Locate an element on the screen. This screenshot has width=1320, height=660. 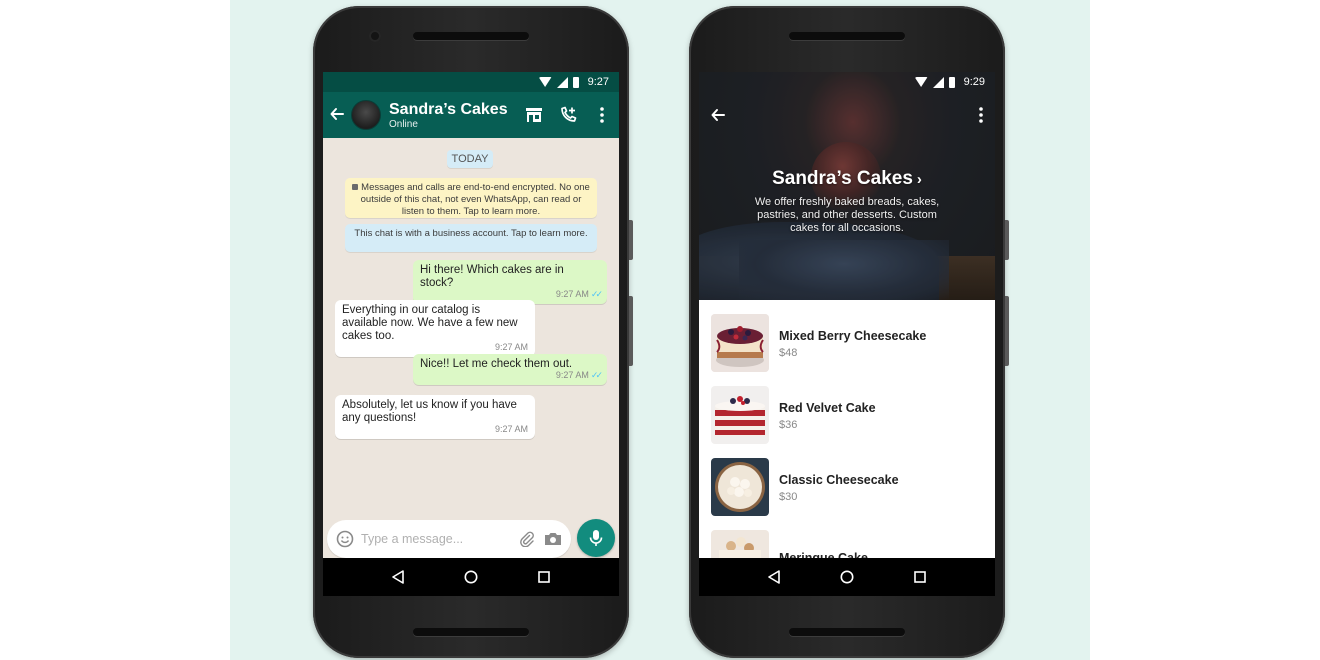
product-info: Classic Cheesecake $30 is located at coordinates (839, 487).